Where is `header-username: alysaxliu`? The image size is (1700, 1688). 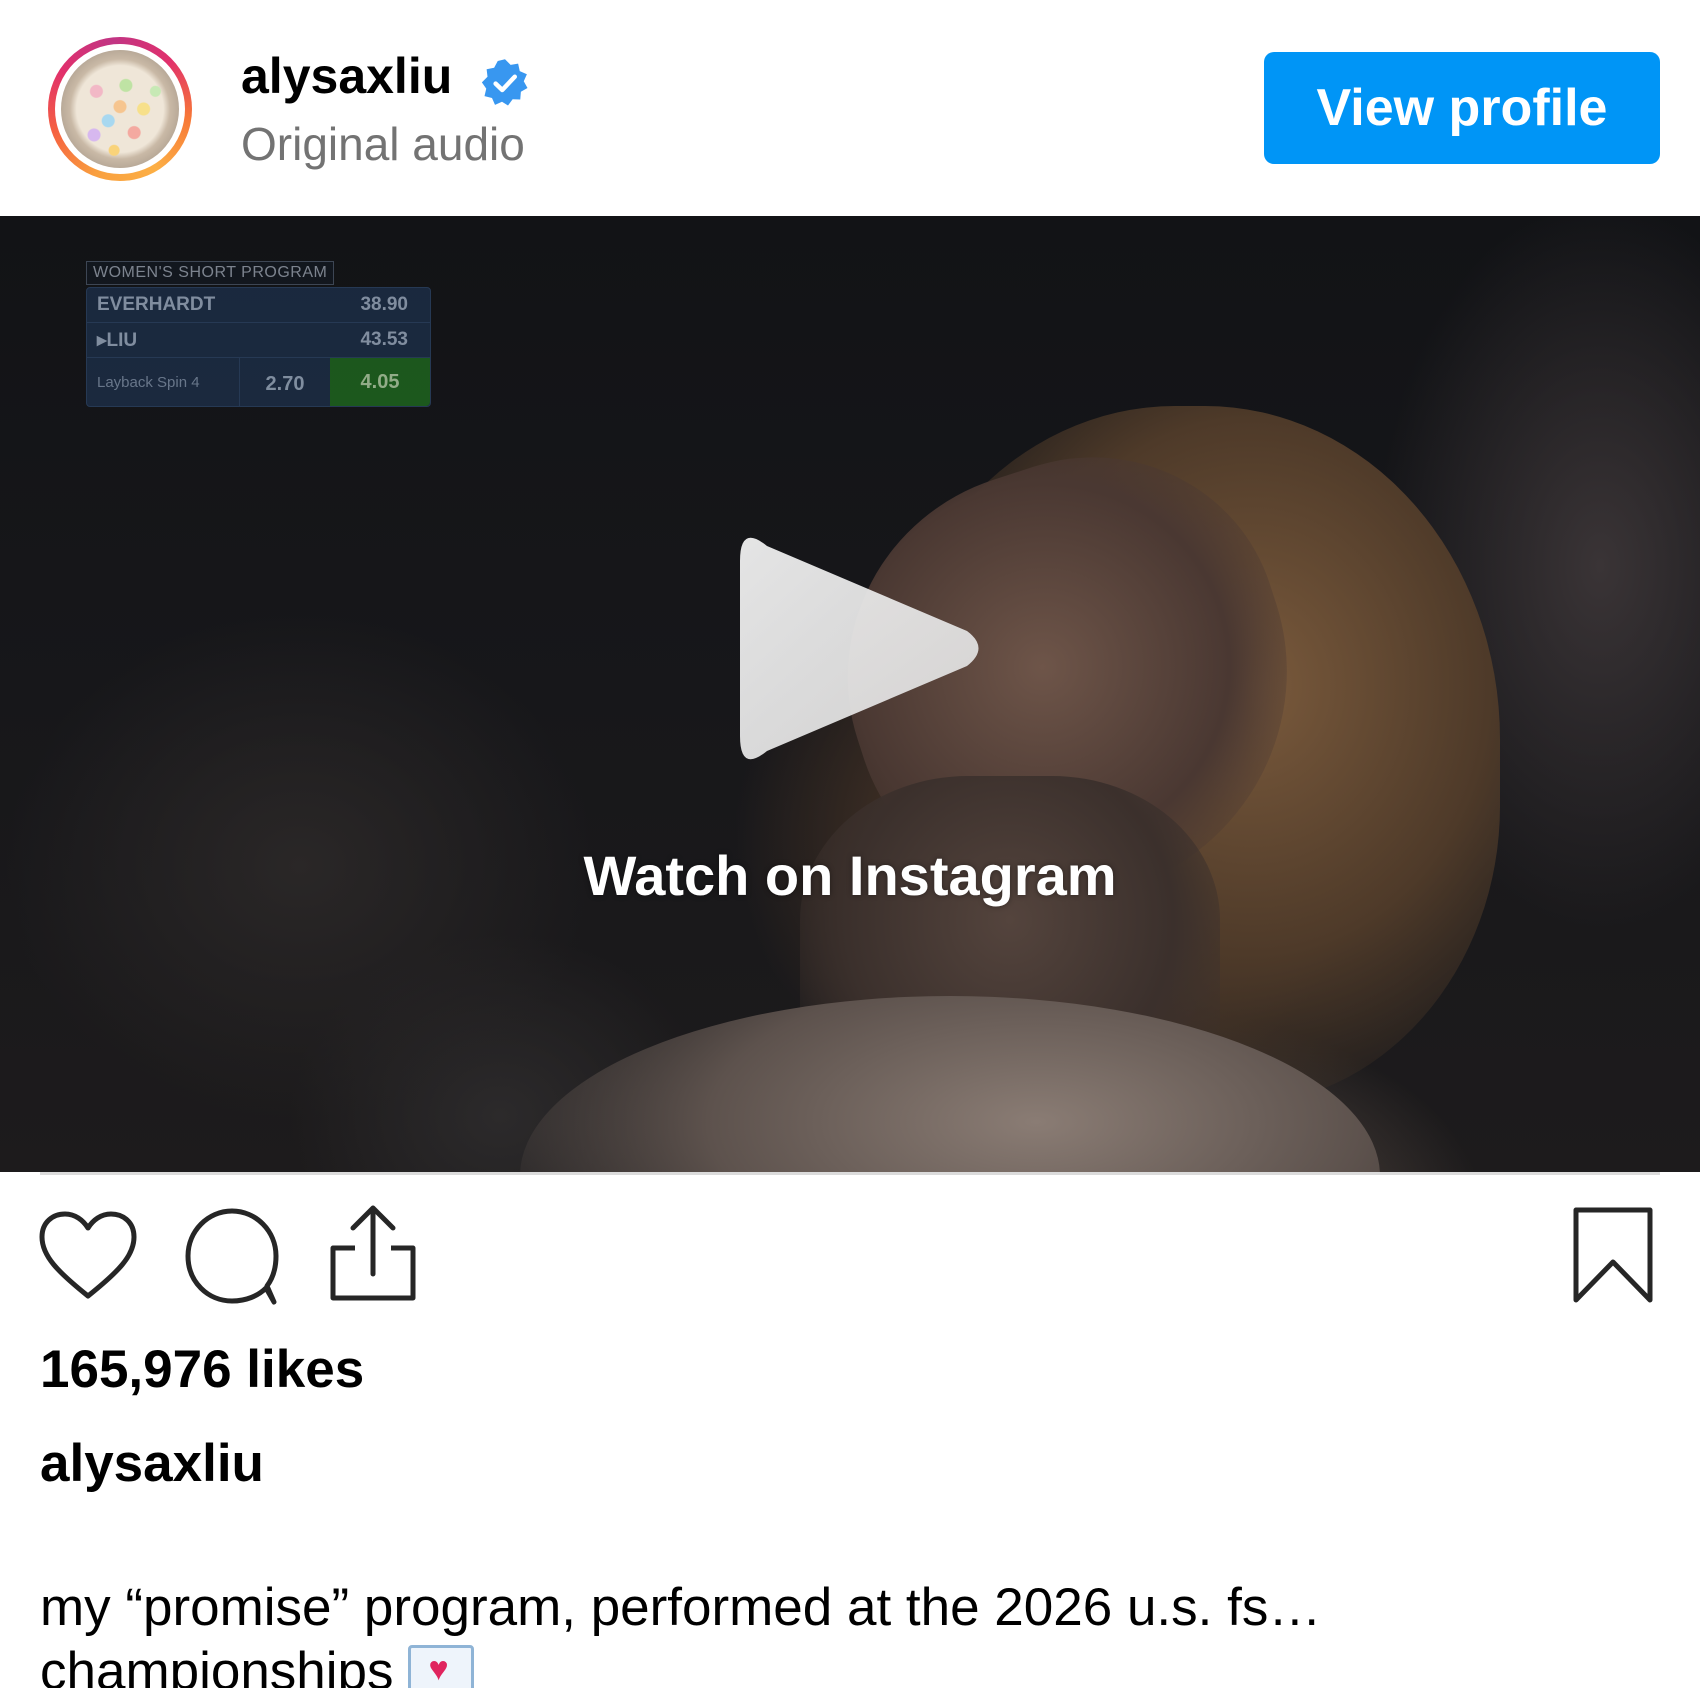
header-username: alysaxliu is located at coordinates (346, 76).